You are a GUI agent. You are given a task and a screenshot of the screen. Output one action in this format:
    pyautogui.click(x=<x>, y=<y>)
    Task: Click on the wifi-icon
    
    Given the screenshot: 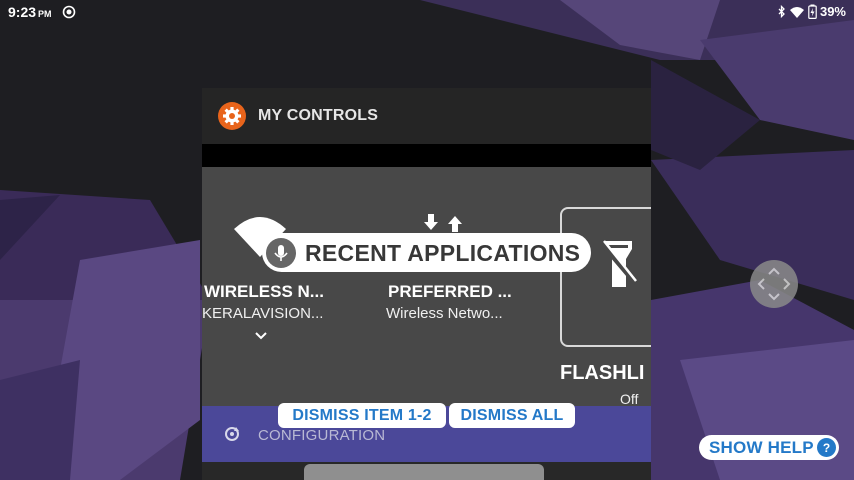 What is the action you would take?
    pyautogui.click(x=796, y=12)
    